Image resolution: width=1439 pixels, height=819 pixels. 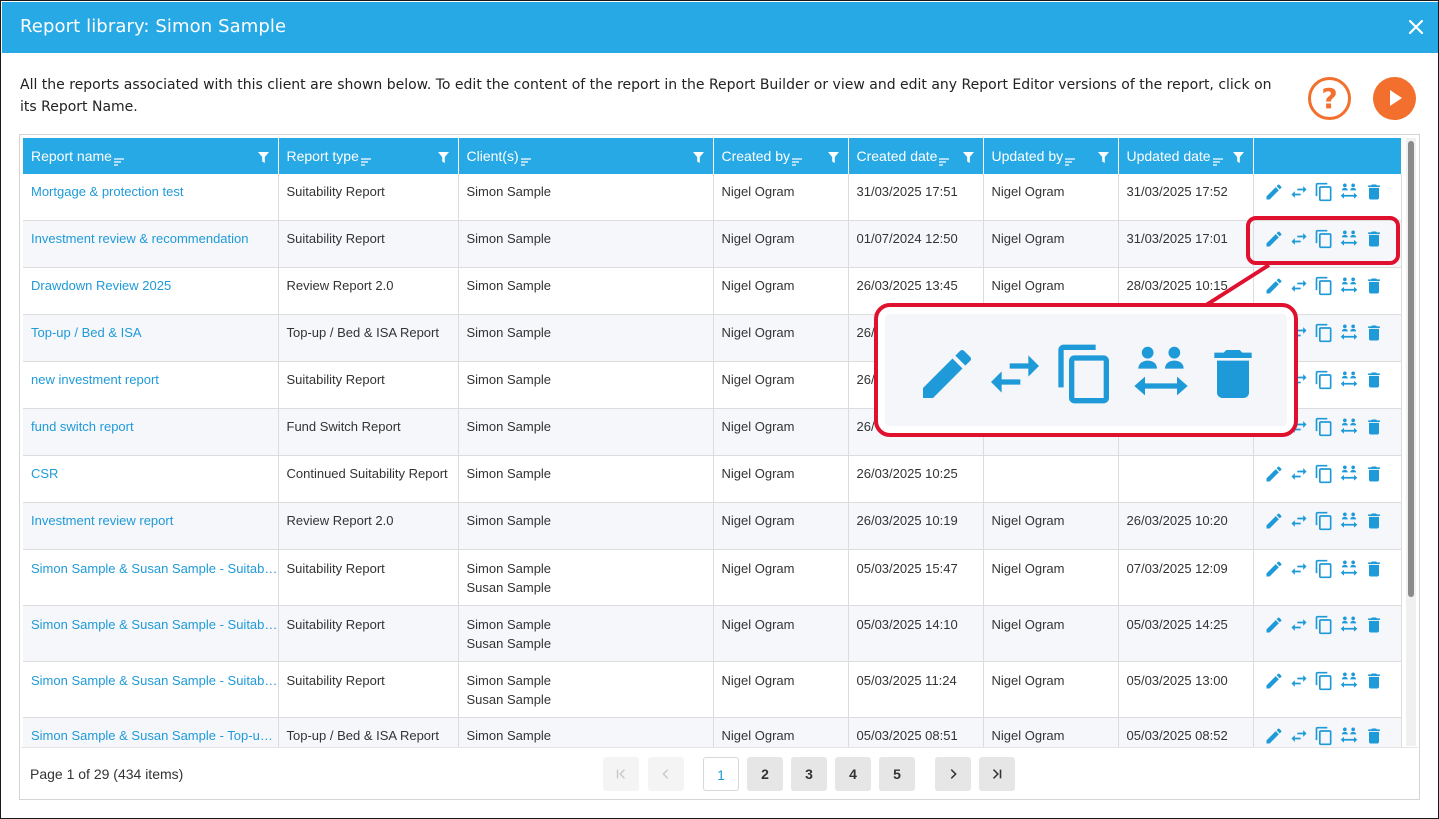 I want to click on first-page-icon, so click(x=621, y=774).